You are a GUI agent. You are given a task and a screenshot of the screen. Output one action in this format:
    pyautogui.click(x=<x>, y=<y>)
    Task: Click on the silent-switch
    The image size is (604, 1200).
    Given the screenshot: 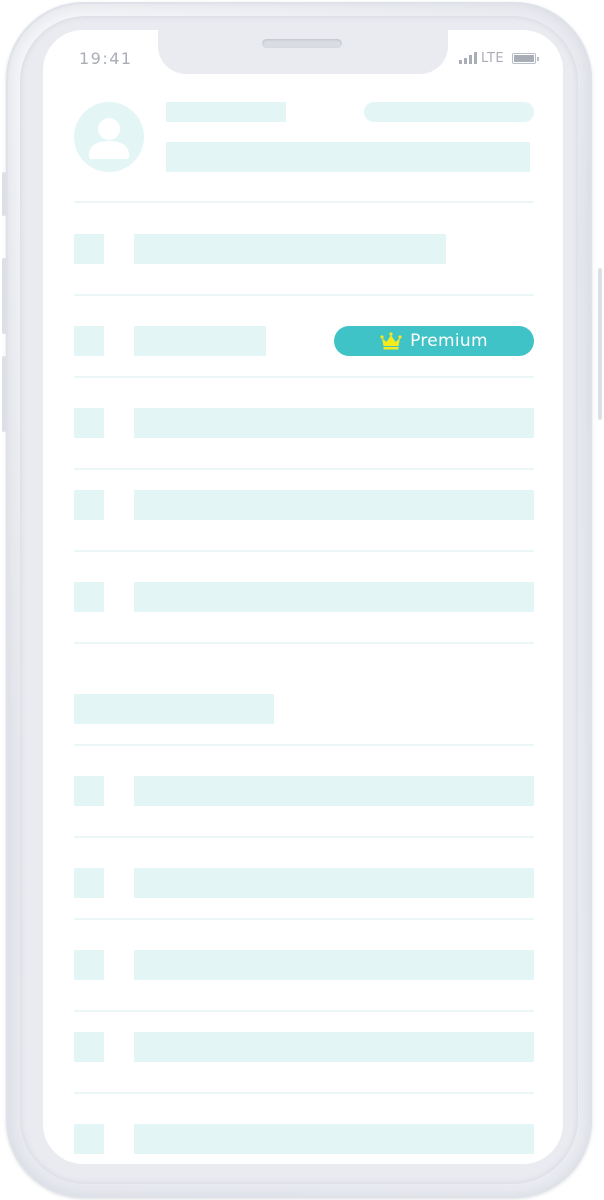 What is the action you would take?
    pyautogui.click(x=4, y=194)
    